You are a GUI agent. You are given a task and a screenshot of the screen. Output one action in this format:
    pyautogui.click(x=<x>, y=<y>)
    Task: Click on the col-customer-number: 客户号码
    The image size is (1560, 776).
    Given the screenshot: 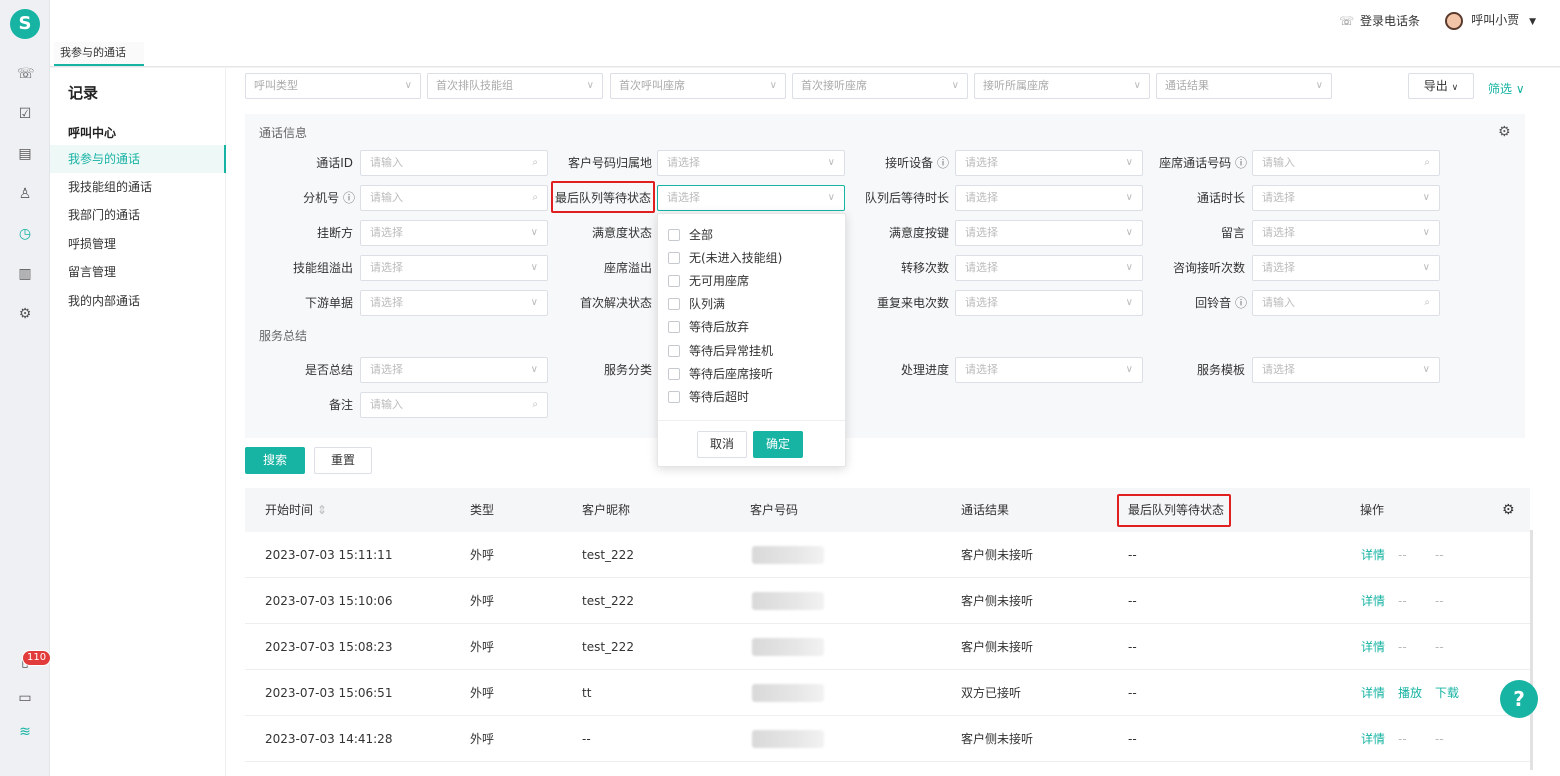 What is the action you would take?
    pyautogui.click(x=774, y=510)
    